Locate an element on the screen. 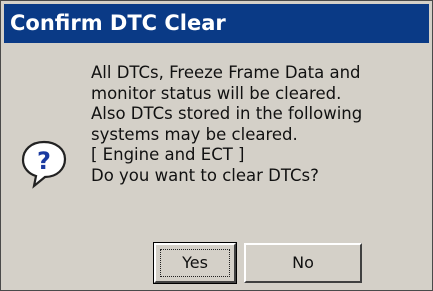 The image size is (433, 291). no-button-label: No is located at coordinates (303, 262).